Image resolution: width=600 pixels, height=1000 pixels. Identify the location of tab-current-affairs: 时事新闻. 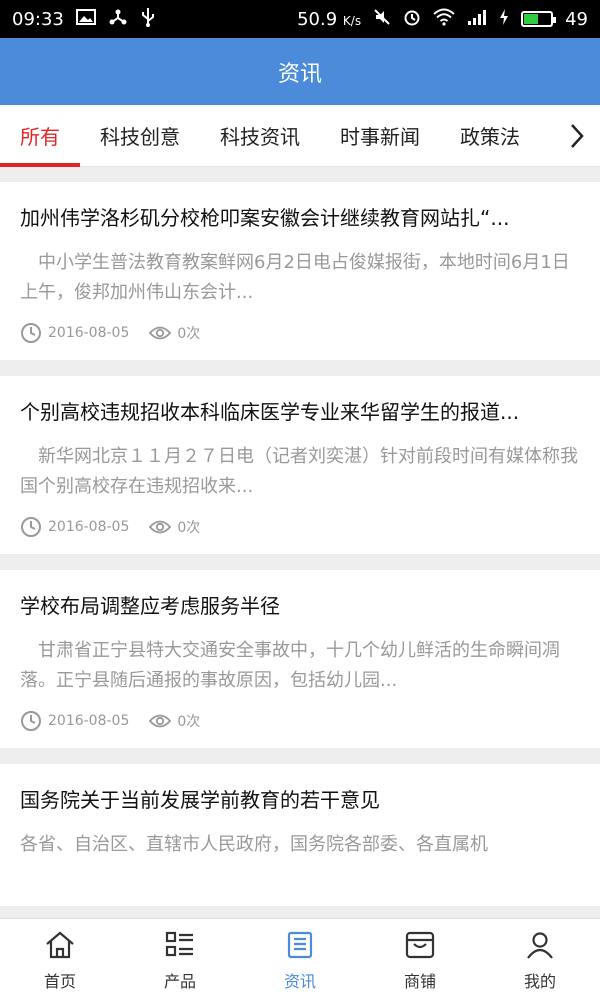
(380, 136).